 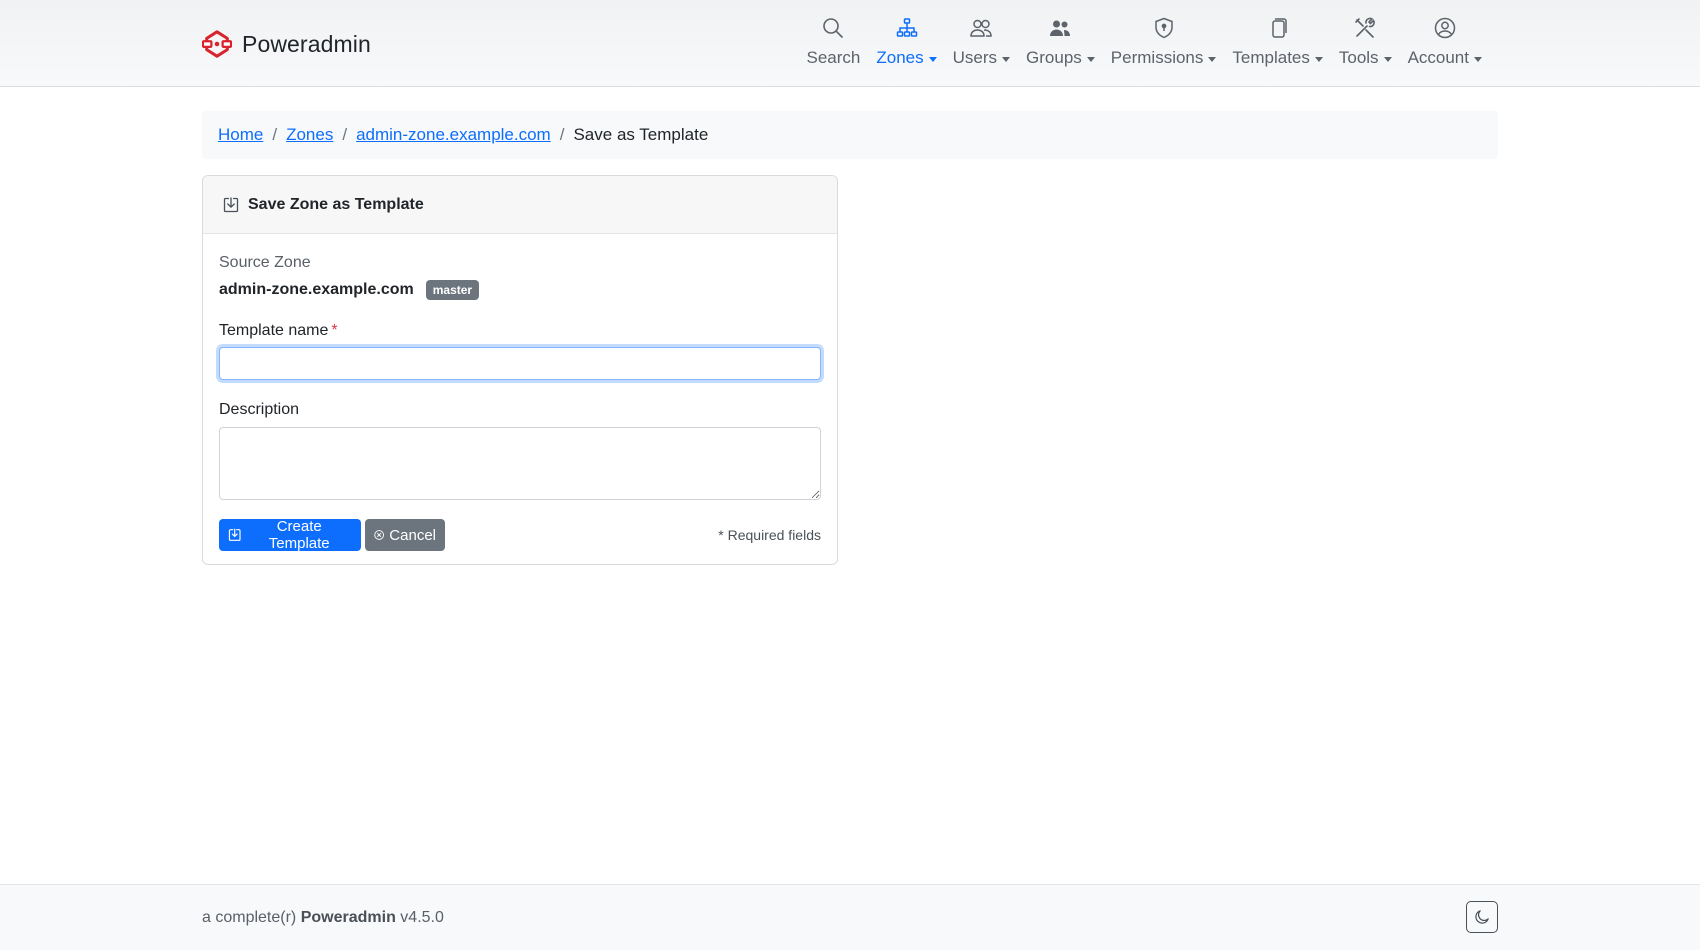 What do you see at coordinates (907, 28) in the screenshot?
I see `zones-hierarchy-icon` at bounding box center [907, 28].